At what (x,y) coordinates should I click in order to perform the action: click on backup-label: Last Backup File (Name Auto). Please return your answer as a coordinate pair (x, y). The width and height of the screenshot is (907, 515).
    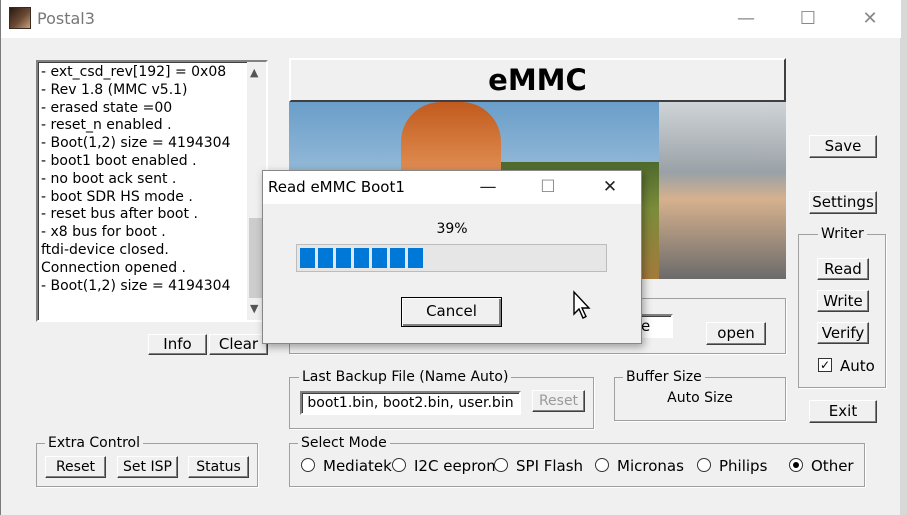
    Looking at the image, I should click on (405, 377).